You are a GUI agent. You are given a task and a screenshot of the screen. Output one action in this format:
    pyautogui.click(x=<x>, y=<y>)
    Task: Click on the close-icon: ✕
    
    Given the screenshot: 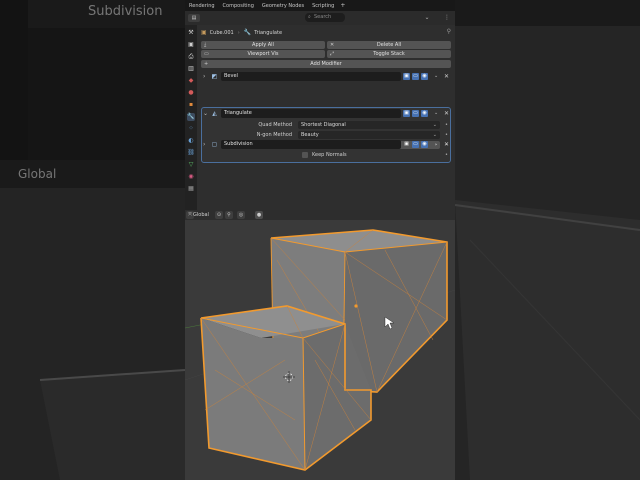 What is the action you would take?
    pyautogui.click(x=332, y=45)
    